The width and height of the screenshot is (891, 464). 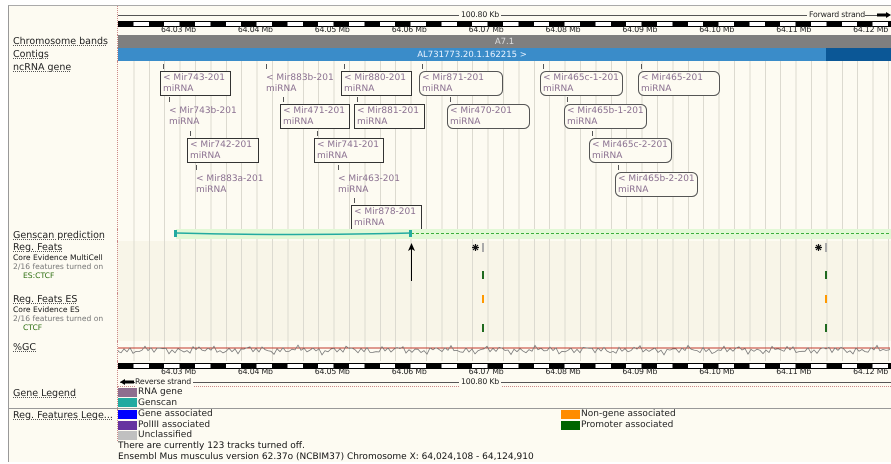 What do you see at coordinates (65, 54) in the screenshot?
I see `track-label: Contigs` at bounding box center [65, 54].